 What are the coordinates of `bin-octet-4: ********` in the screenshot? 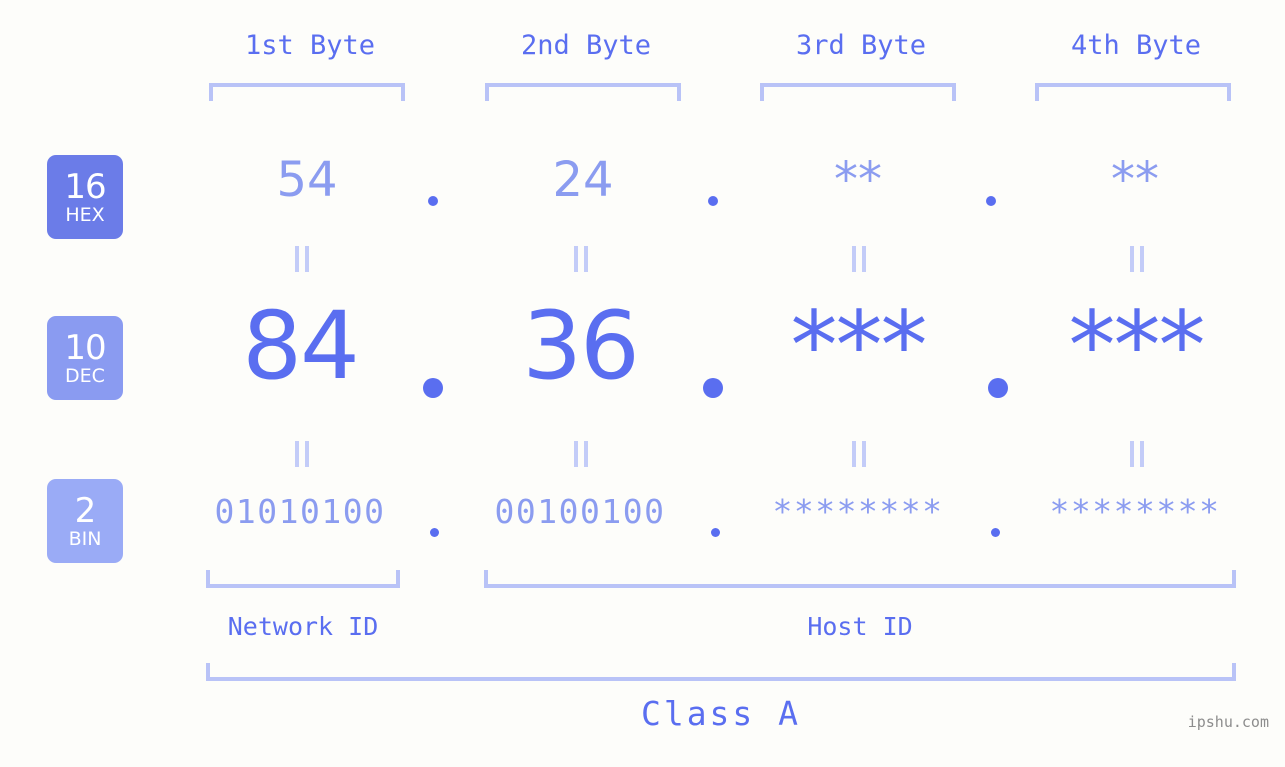 It's located at (1135, 511).